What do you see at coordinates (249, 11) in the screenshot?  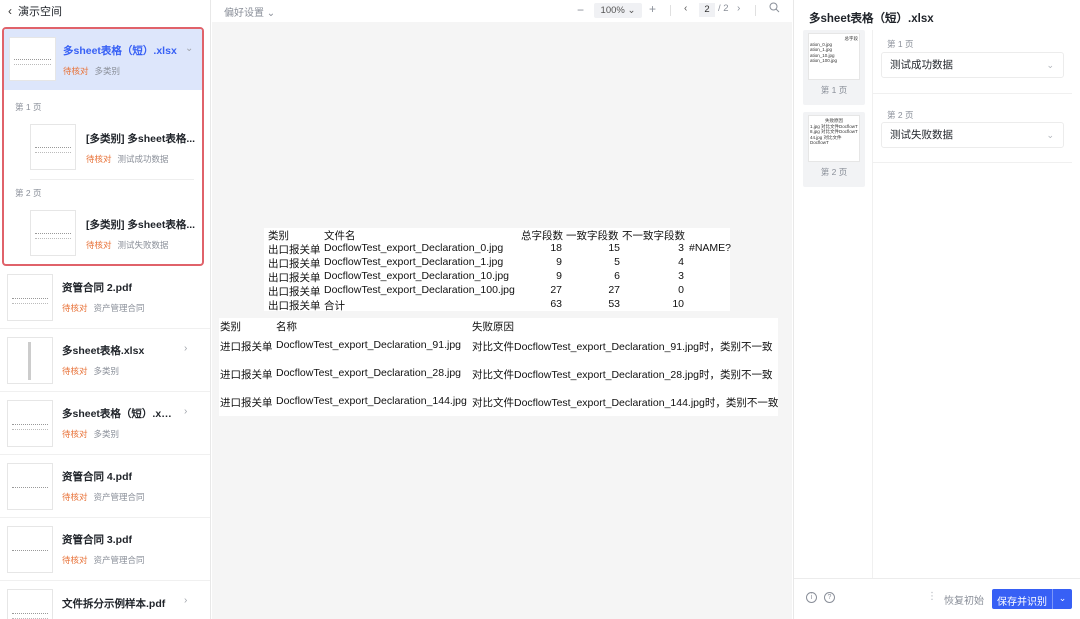 I see `preferences-menu: 偏好设置 ⌄` at bounding box center [249, 11].